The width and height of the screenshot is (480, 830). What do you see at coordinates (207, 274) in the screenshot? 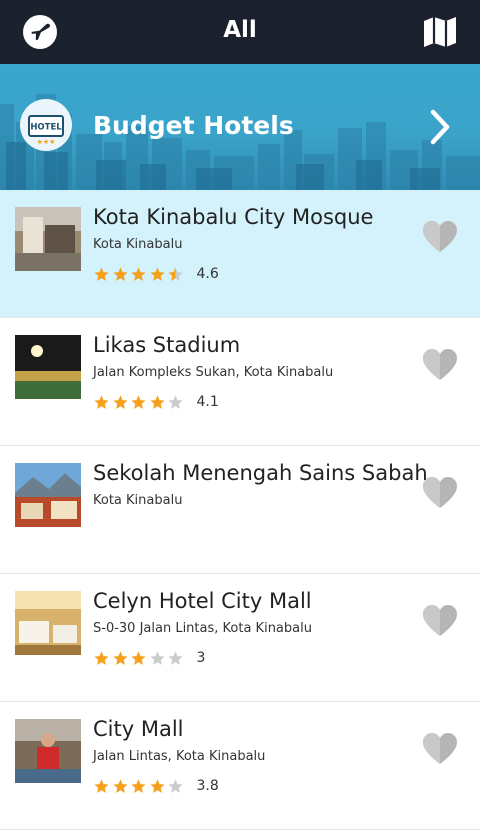
I see `rating-value: 4.6` at bounding box center [207, 274].